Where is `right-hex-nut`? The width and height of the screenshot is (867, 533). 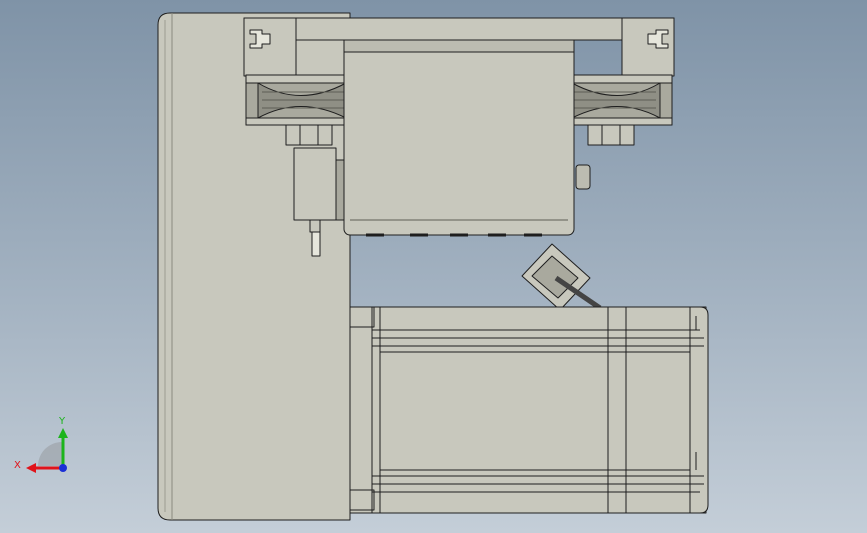
right-hex-nut is located at coordinates (611, 135).